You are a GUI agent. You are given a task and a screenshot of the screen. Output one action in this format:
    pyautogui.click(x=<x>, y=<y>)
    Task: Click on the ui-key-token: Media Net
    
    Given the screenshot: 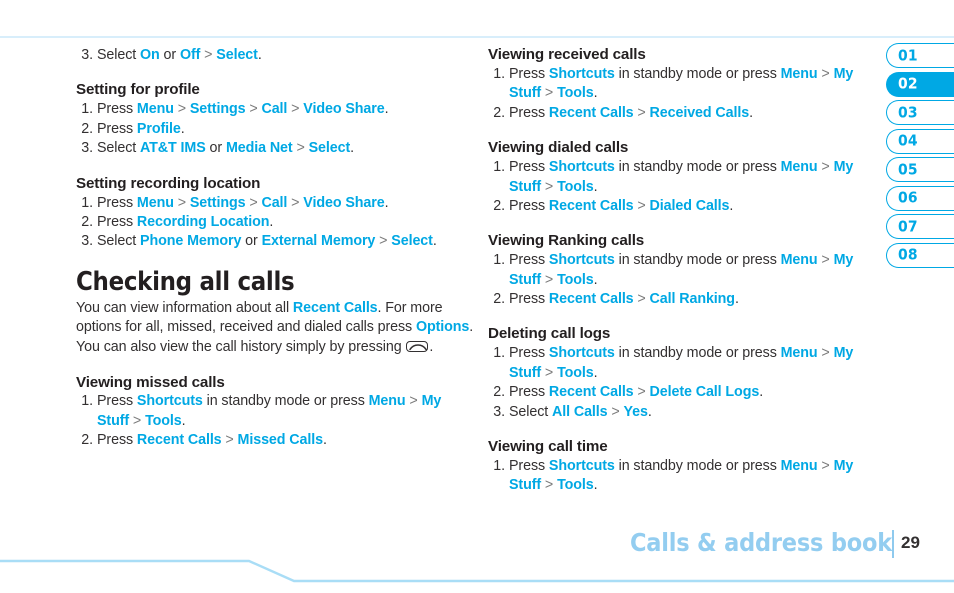 What is the action you would take?
    pyautogui.click(x=259, y=148)
    